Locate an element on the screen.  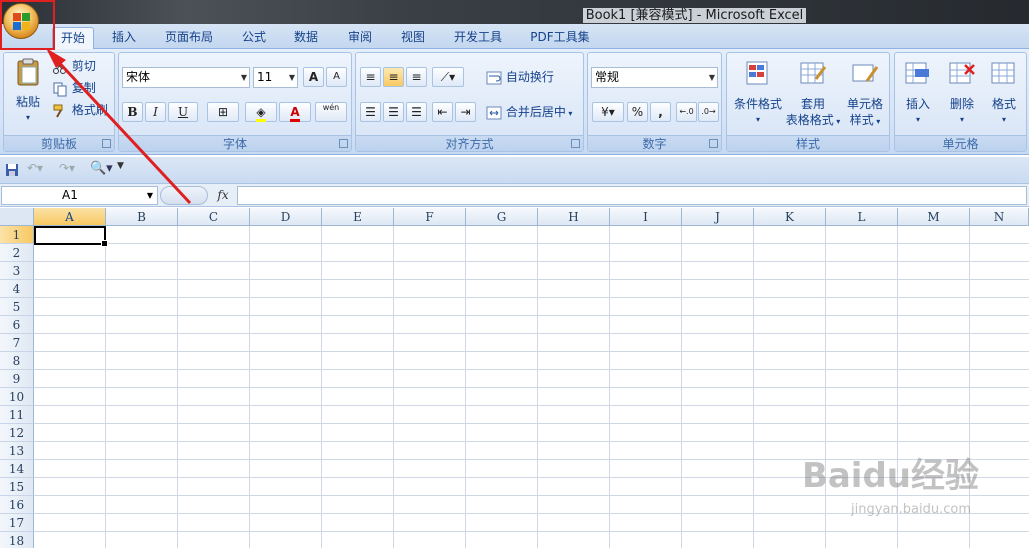
row-header: 7 is located at coordinates (17, 343).